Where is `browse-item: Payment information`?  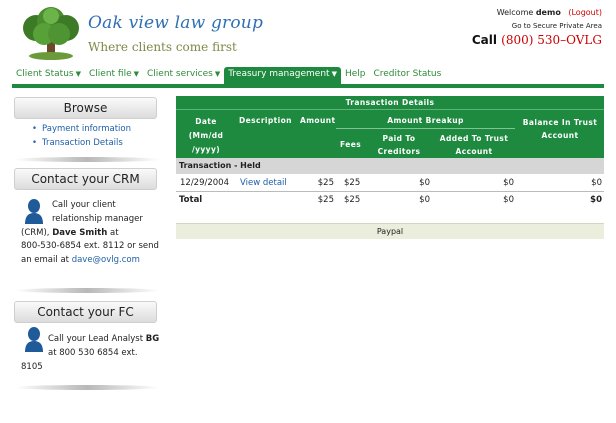
browse-item: Payment information is located at coordinates (81, 130).